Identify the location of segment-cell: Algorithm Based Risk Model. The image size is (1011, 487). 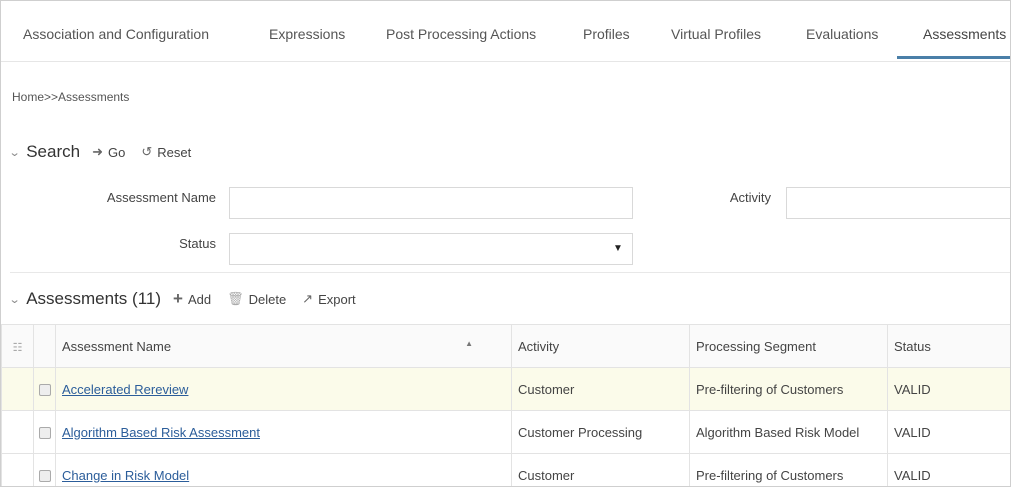
(788, 432).